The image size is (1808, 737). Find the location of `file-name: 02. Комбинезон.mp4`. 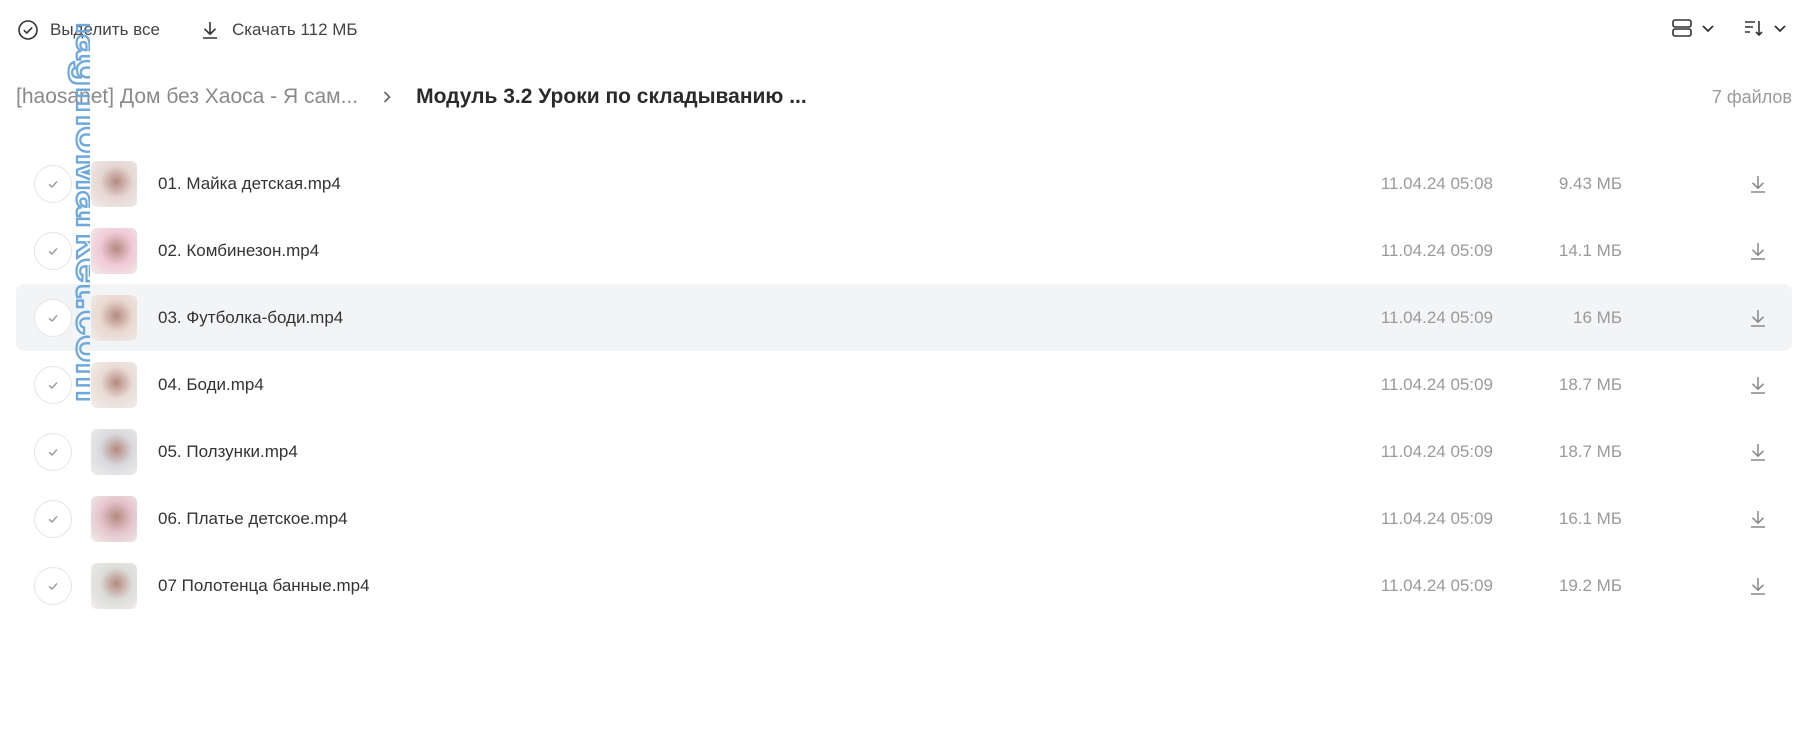

file-name: 02. Комбинезон.mp4 is located at coordinates (238, 251).